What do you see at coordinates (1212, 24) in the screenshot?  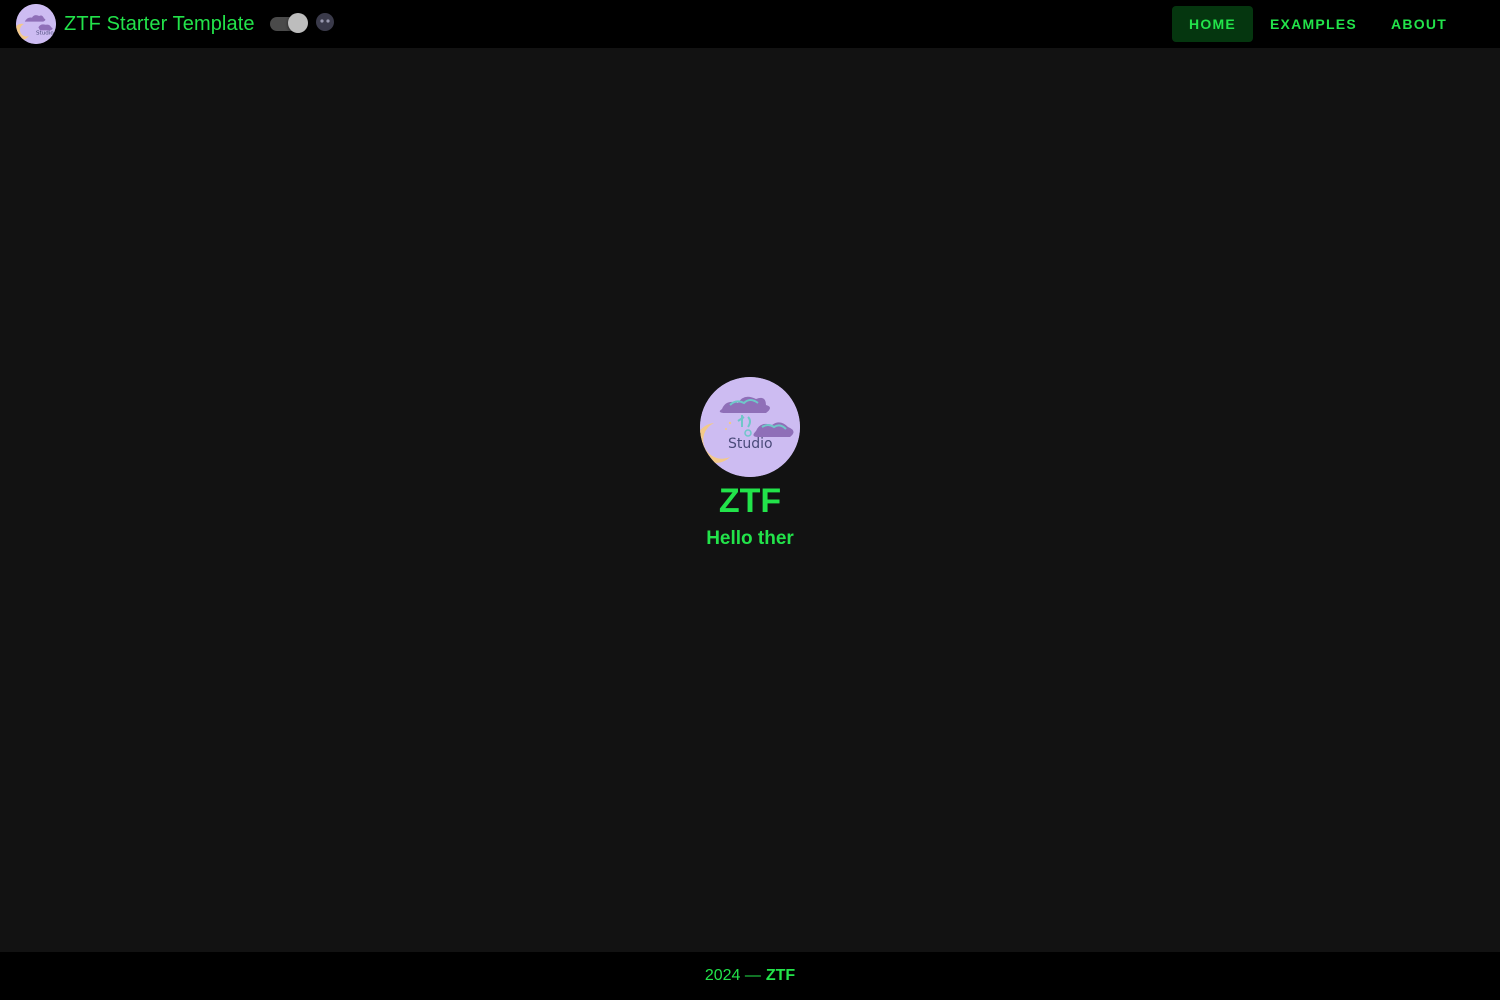 I see `nav-home: HOME` at bounding box center [1212, 24].